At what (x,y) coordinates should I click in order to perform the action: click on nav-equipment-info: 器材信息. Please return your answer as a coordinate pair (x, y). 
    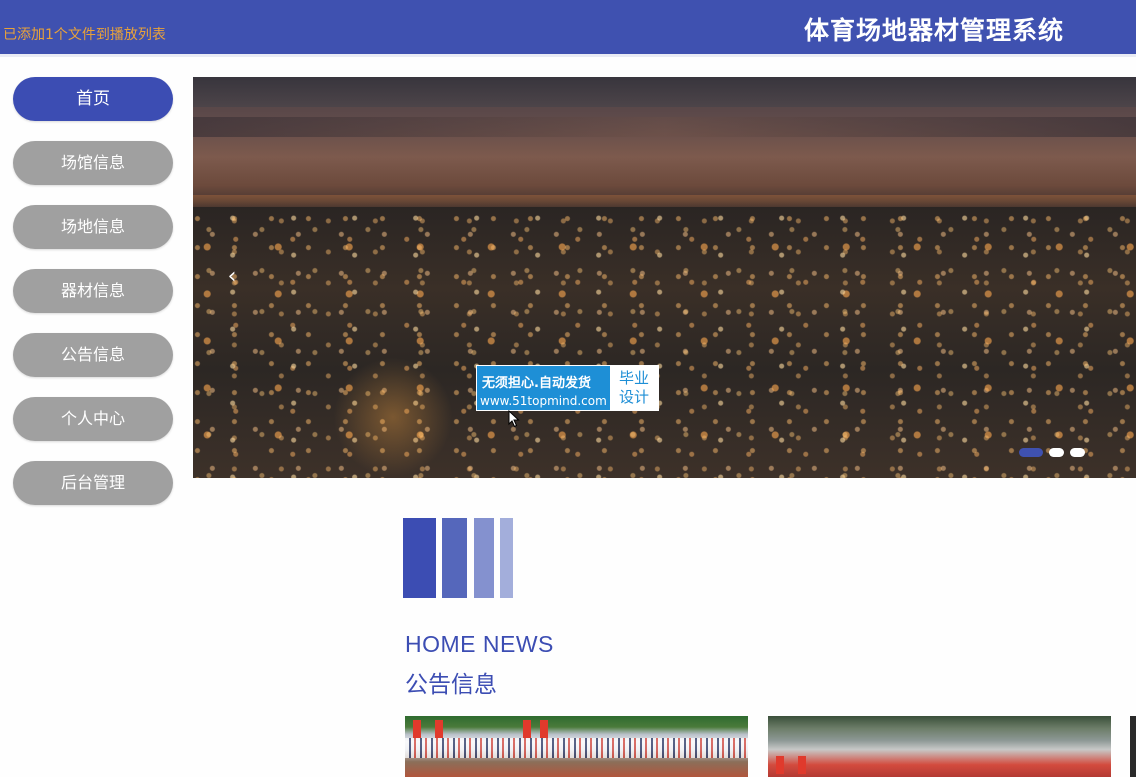
    Looking at the image, I should click on (93, 291).